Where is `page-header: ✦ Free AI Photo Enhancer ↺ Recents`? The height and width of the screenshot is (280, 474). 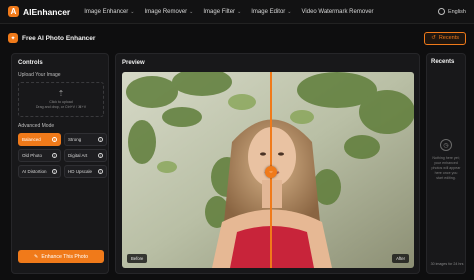 page-header: ✦ Free AI Photo Enhancer ↺ Recents is located at coordinates (237, 38).